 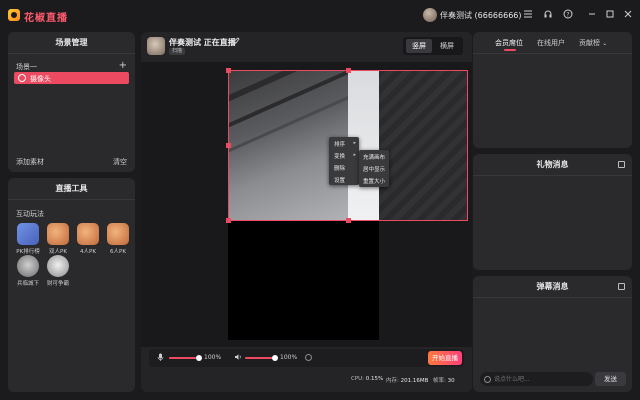 What do you see at coordinates (160, 358) in the screenshot?
I see `microphone-icon` at bounding box center [160, 358].